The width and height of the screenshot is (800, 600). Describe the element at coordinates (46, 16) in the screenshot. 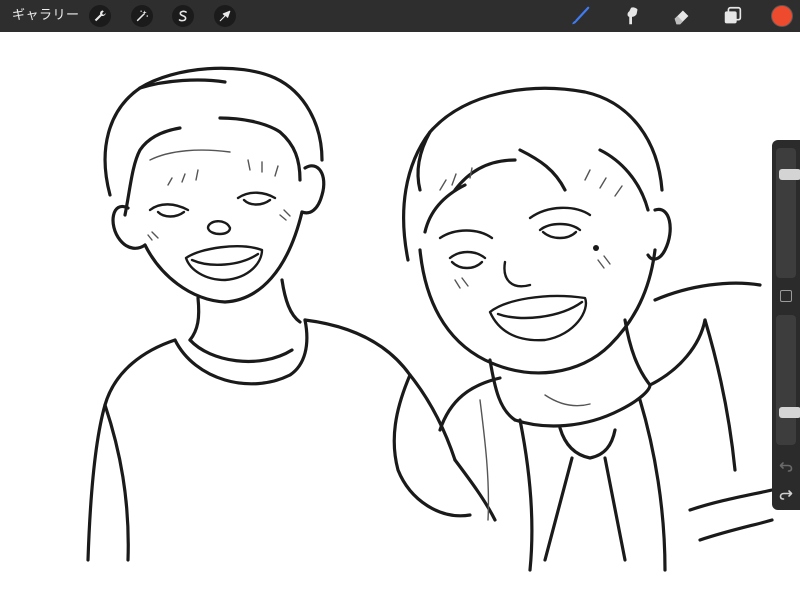

I see `gallery-button: ギャラリー` at that location.